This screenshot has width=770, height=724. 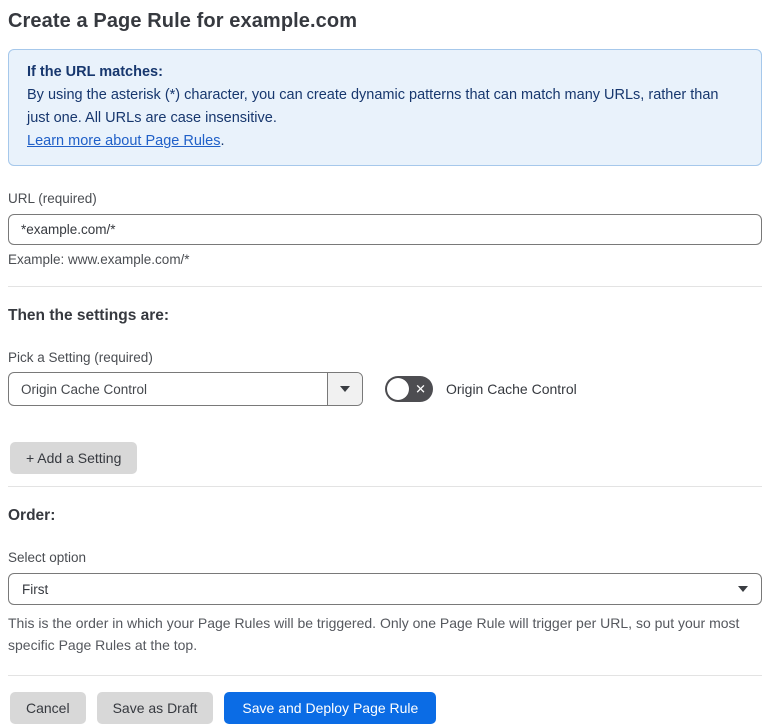 What do you see at coordinates (385, 229) in the screenshot?
I see `url-input` at bounding box center [385, 229].